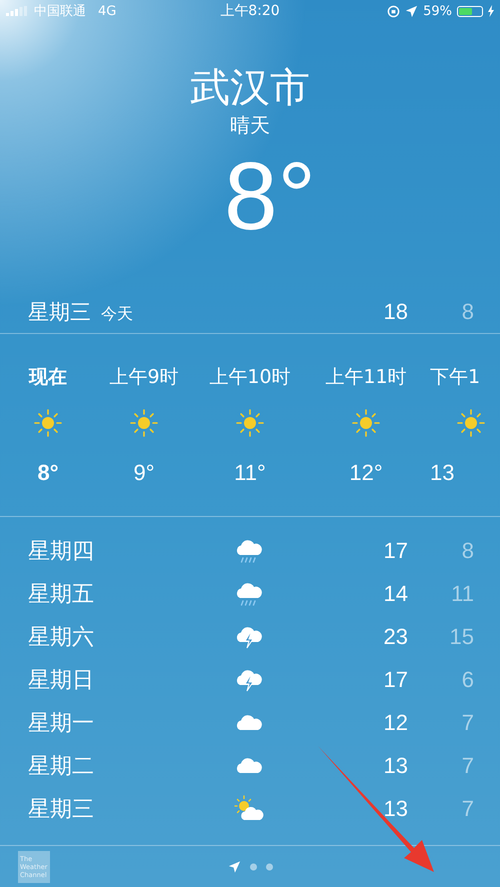 The width and height of the screenshot is (500, 887). What do you see at coordinates (61, 680) in the screenshot?
I see `day-name: 星期日` at bounding box center [61, 680].